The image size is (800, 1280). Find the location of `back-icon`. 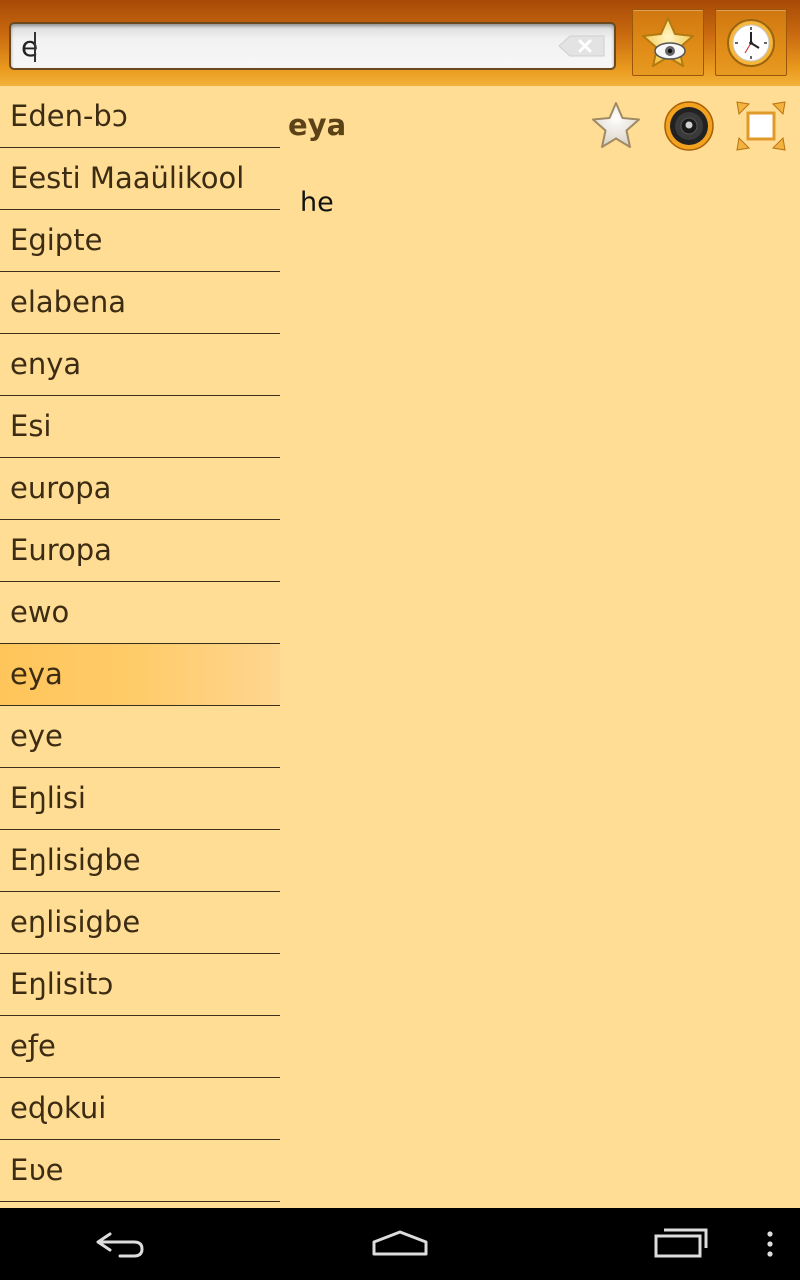

back-icon is located at coordinates (120, 1244).